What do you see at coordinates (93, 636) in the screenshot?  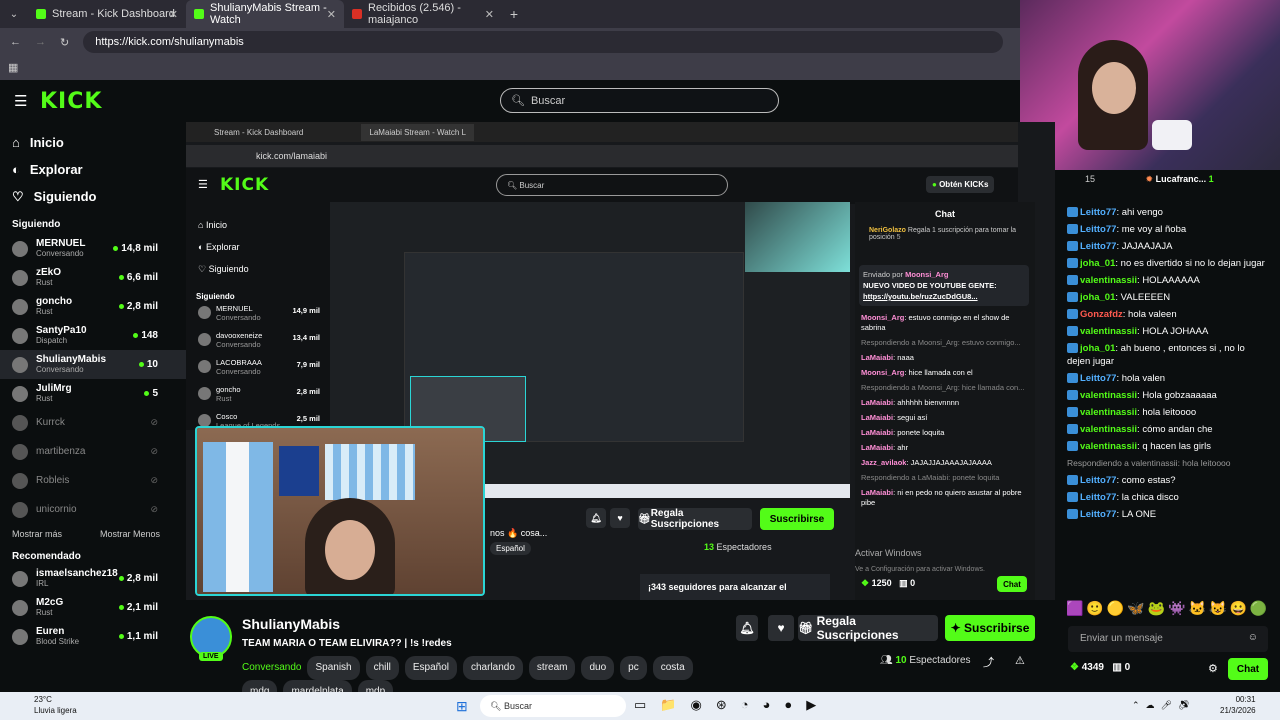 I see `sidebar-channel-recommended: Euren Blood Strike 1,1 mil` at bounding box center [93, 636].